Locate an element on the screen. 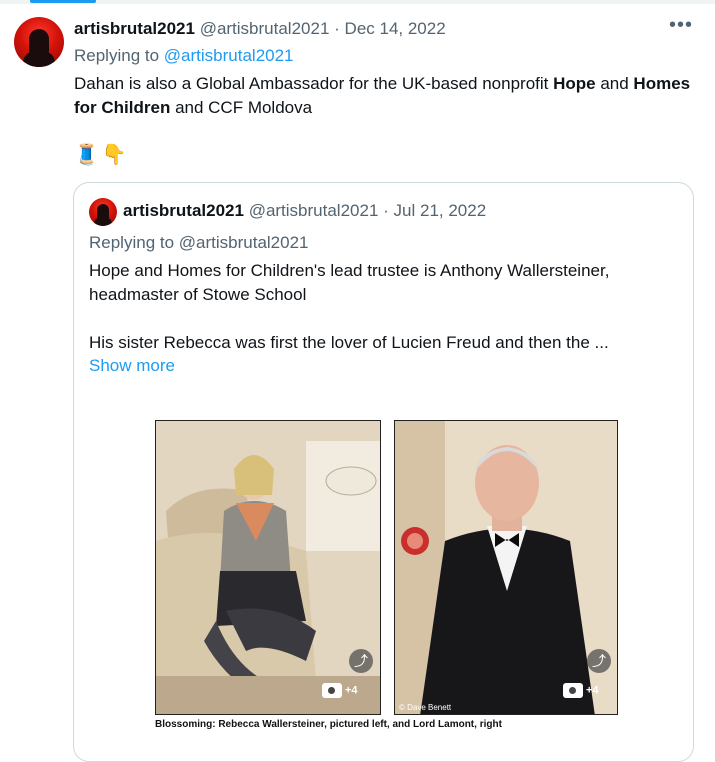 This screenshot has width=715, height=762. top-divider is located at coordinates (357, 2).